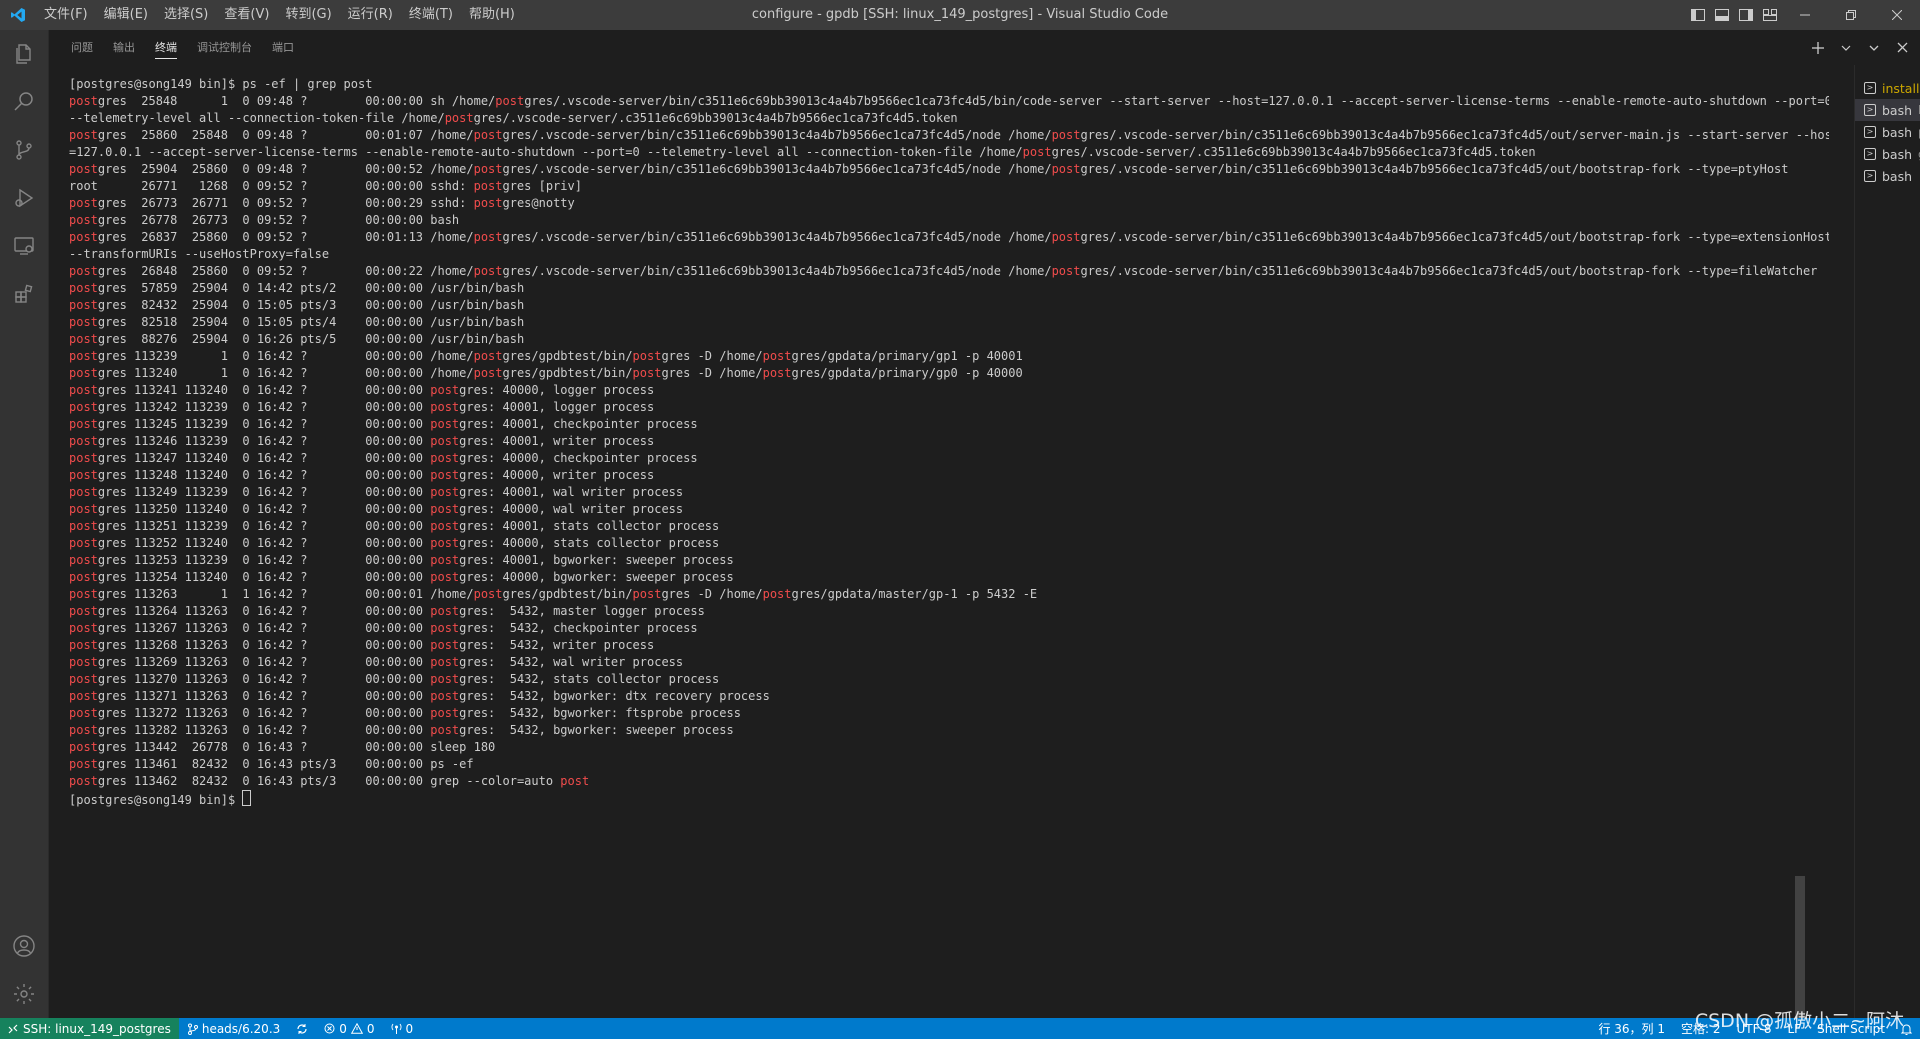 The height and width of the screenshot is (1039, 1920). I want to click on menu-item-7: 帮助(H), so click(492, 15).